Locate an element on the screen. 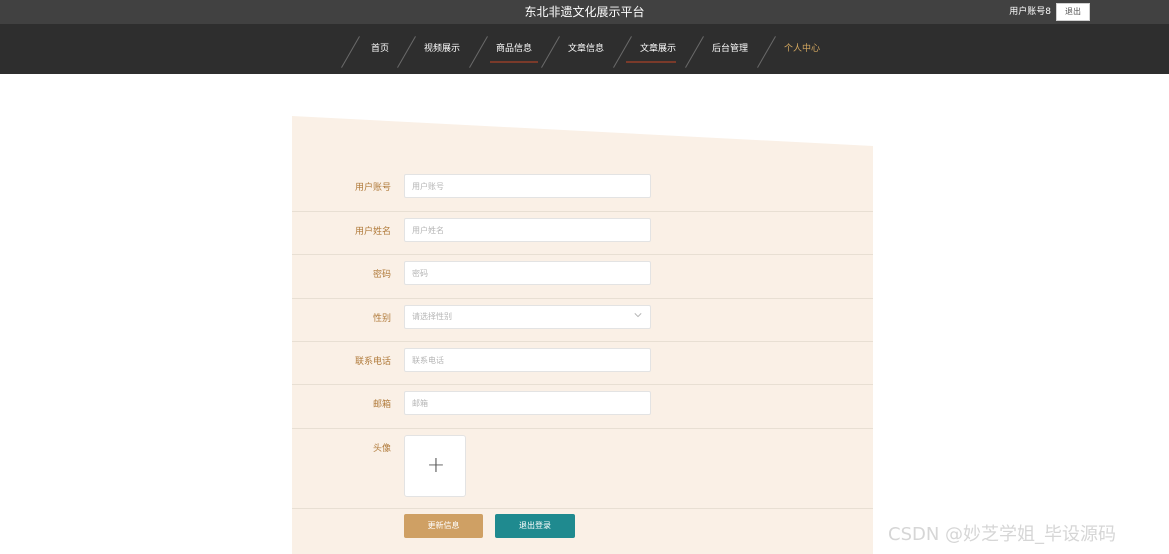 The image size is (1169, 554). gender-select-placeholder: 请选择性别 is located at coordinates (432, 316).